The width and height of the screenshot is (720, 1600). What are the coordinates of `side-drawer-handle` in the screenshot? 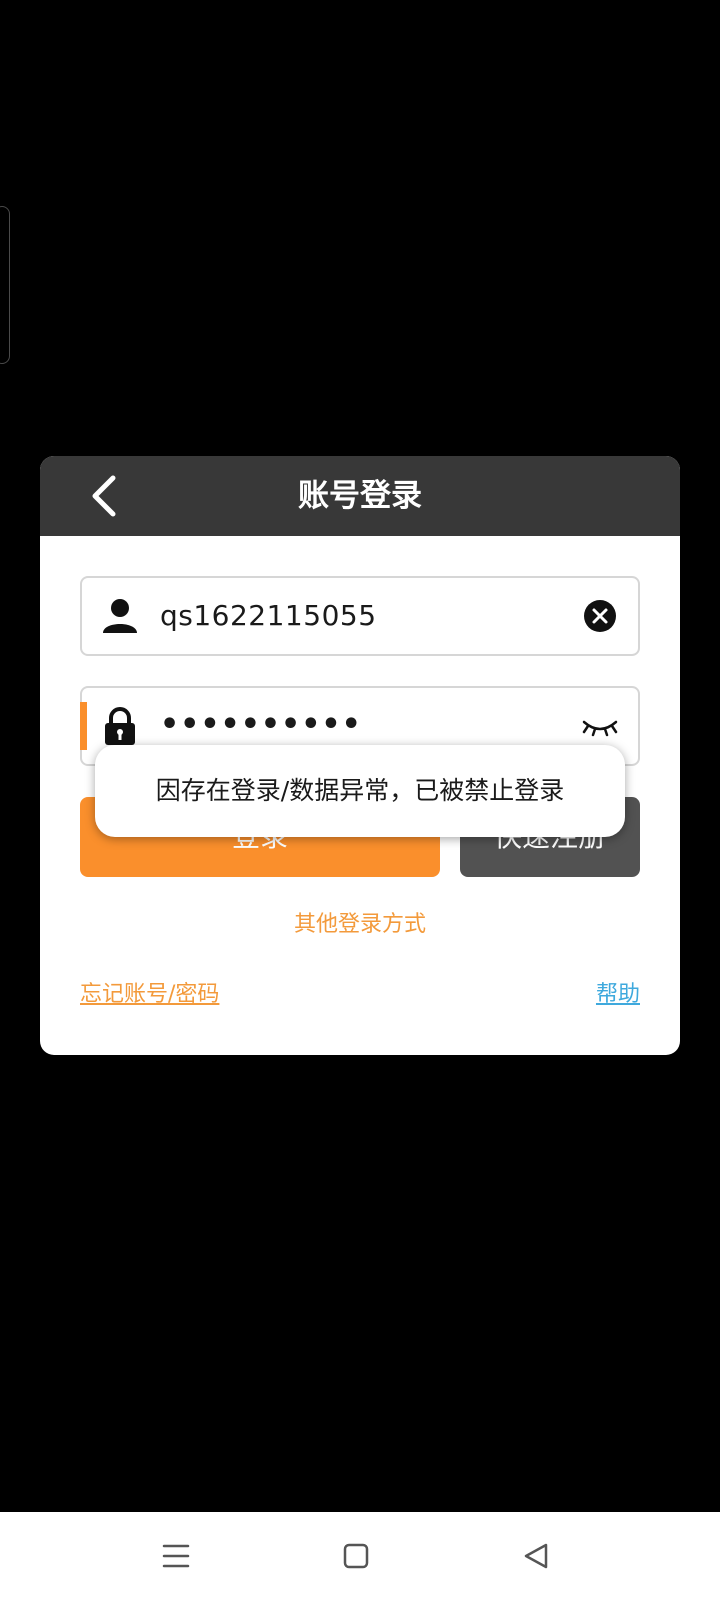 It's located at (5, 285).